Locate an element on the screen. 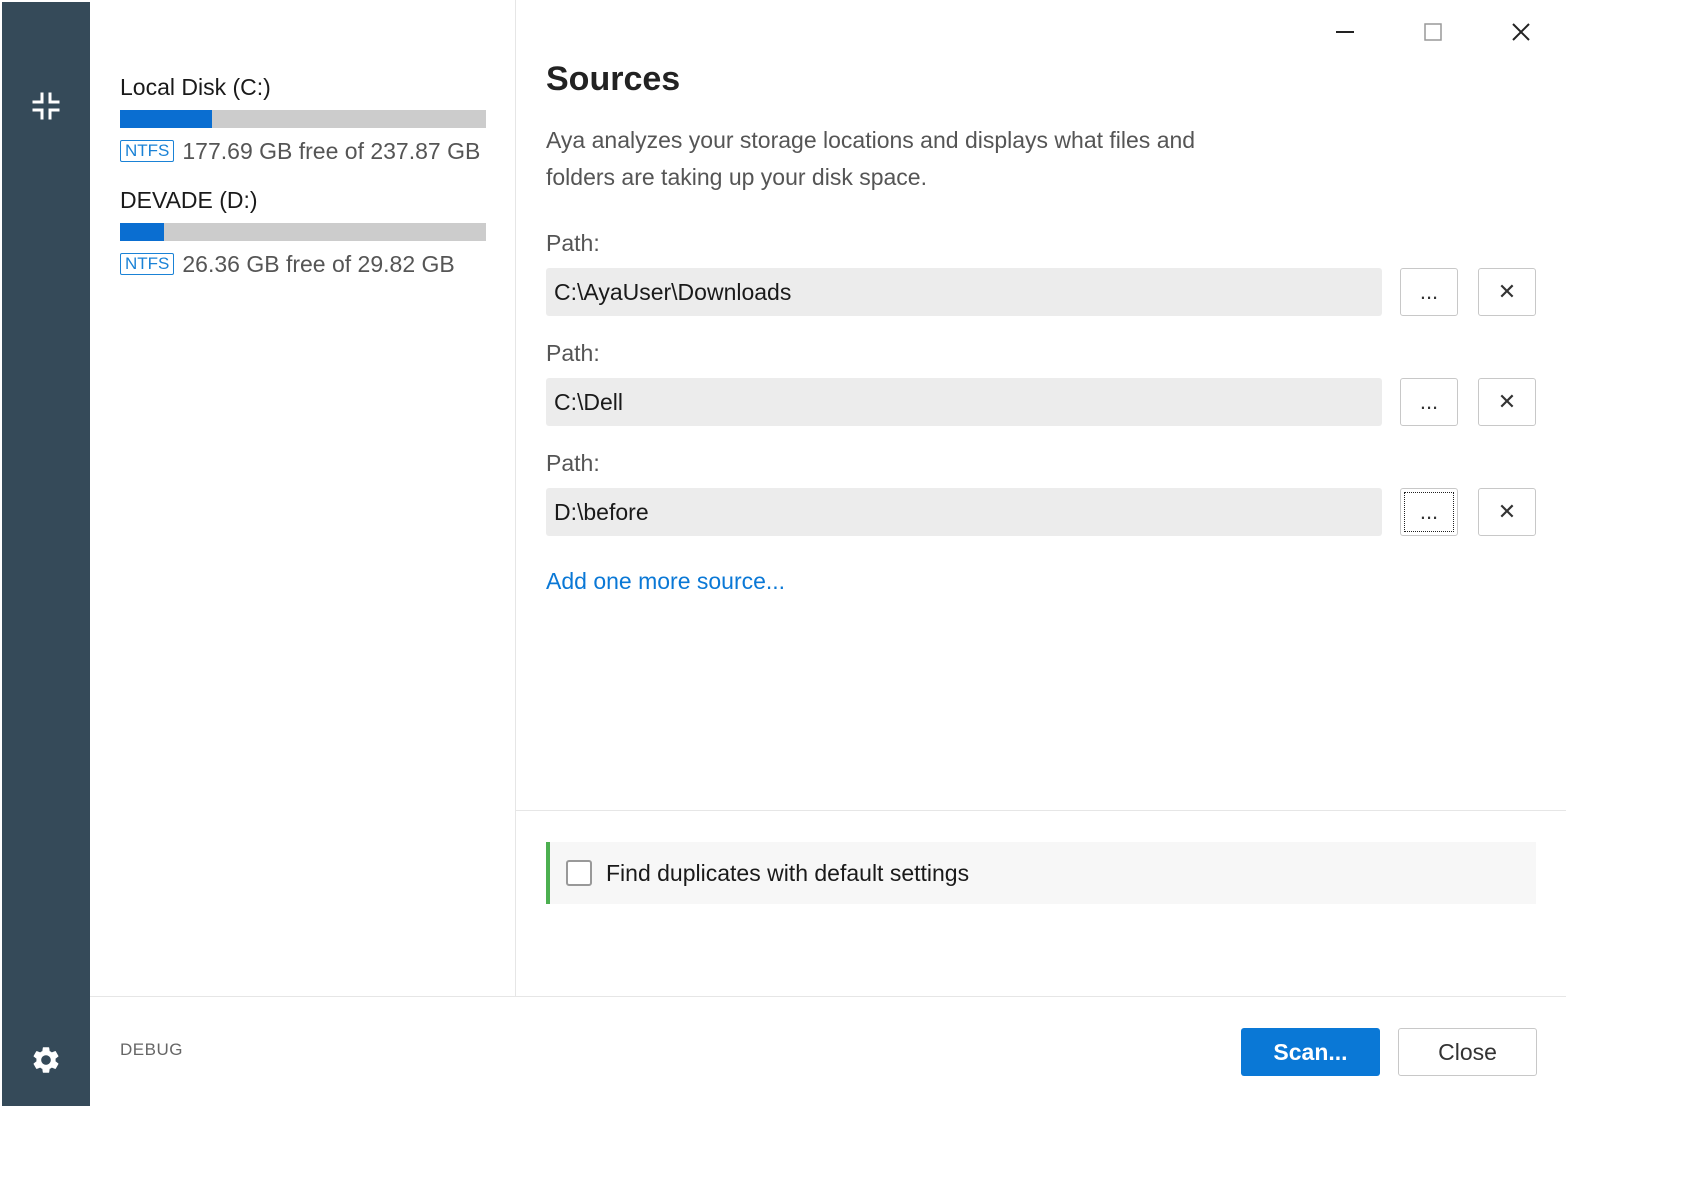  duplicates-option: Find duplicates with default settings is located at coordinates (1041, 873).